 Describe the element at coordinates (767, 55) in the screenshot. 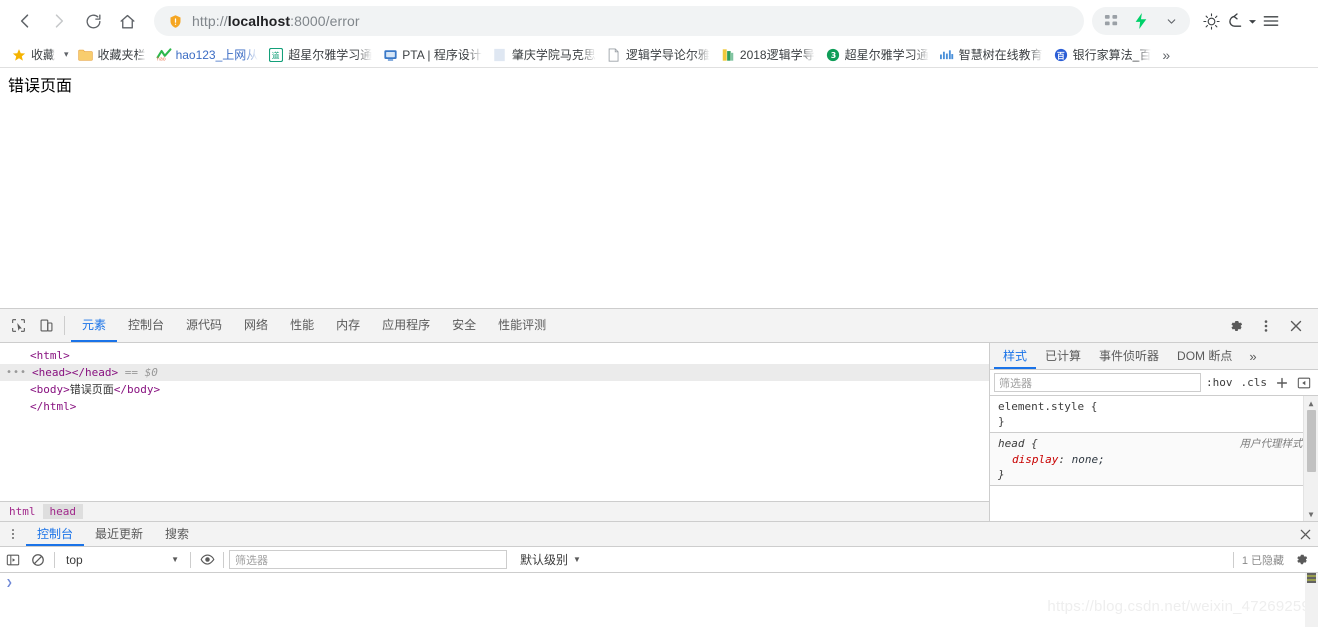

I see `bookmark-item-2018luojixue: 2018逻辑学导` at that location.